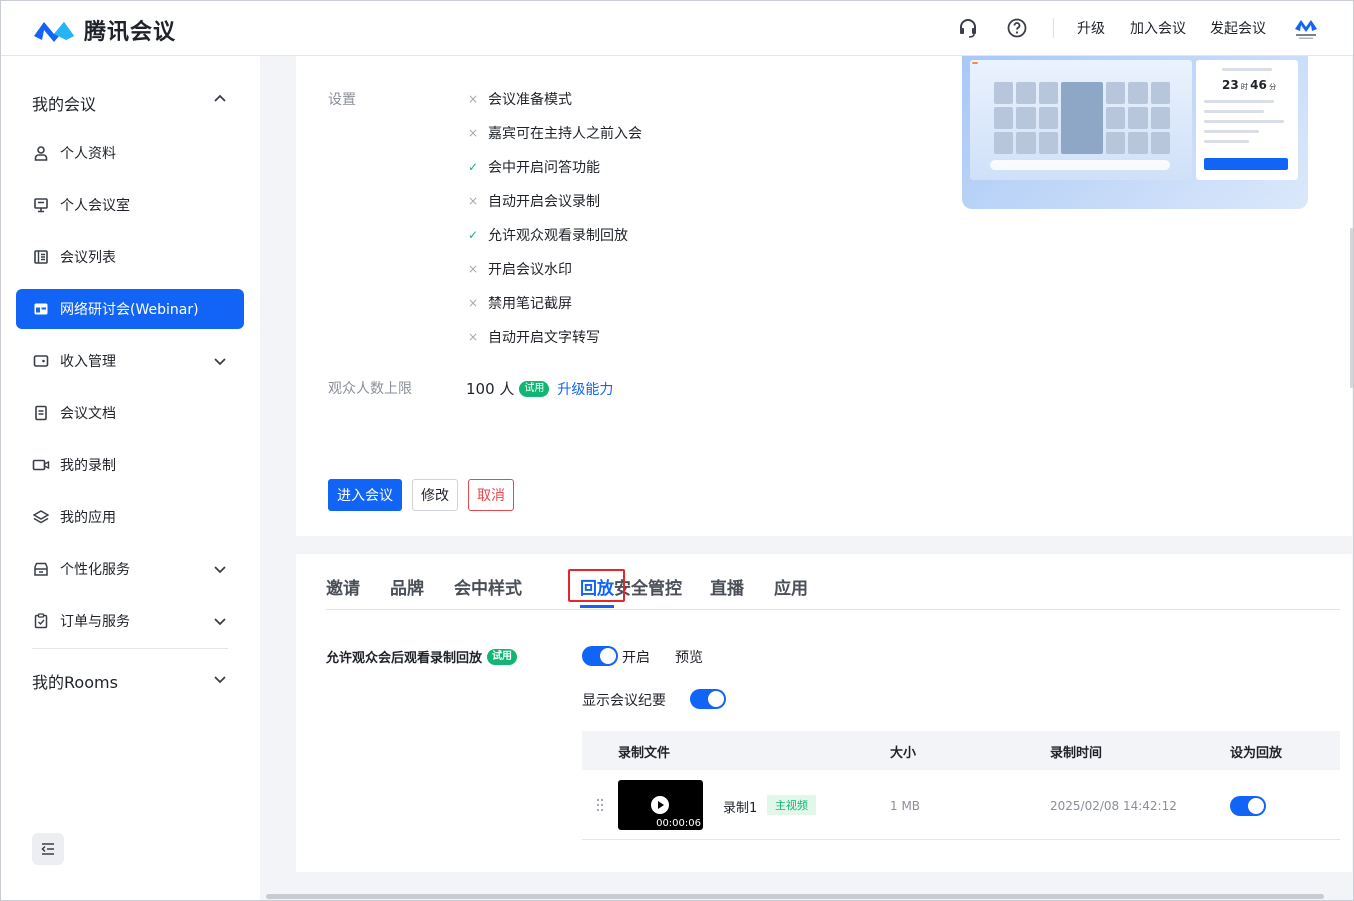 The image size is (1354, 901). What do you see at coordinates (488, 586) in the screenshot?
I see `tab-meeting-style: 会中样式` at bounding box center [488, 586].